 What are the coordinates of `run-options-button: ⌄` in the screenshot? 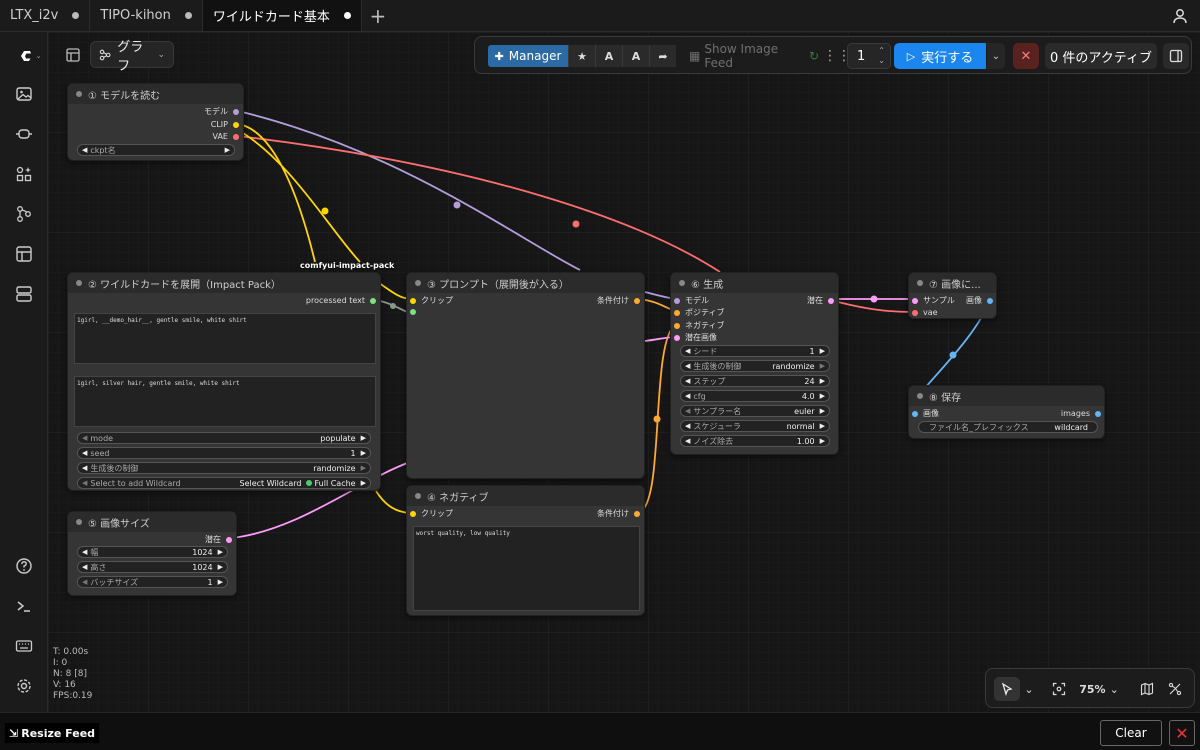 It's located at (996, 56).